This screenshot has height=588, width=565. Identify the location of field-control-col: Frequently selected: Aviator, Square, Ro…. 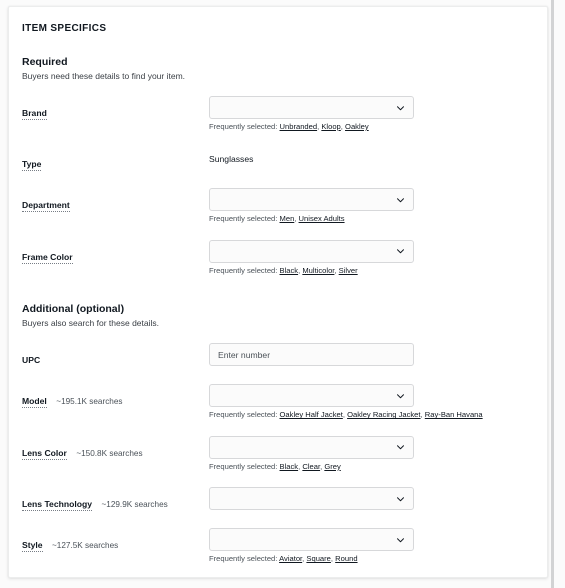
(367, 545).